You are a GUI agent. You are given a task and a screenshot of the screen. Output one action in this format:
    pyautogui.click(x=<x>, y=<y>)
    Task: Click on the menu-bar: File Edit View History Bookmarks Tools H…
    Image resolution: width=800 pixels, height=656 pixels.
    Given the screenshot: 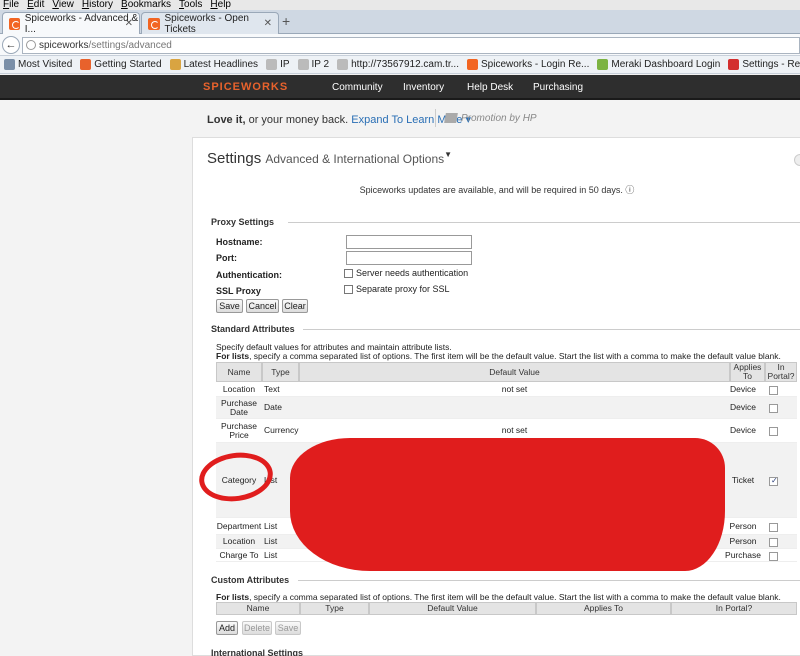 What is the action you would take?
    pyautogui.click(x=400, y=5)
    